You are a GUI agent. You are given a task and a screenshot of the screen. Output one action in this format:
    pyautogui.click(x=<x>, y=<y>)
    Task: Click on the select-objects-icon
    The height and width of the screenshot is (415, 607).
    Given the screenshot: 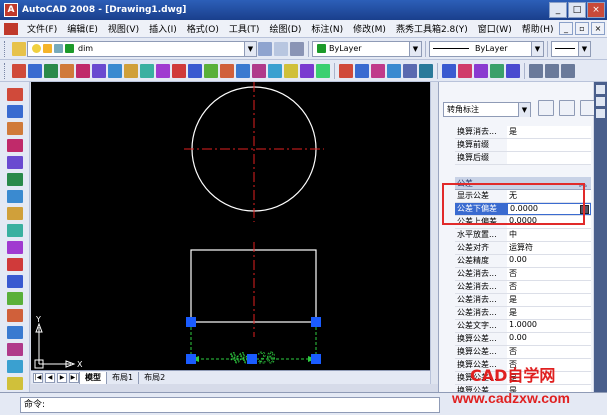 What is the action you would take?
    pyautogui.click(x=567, y=108)
    